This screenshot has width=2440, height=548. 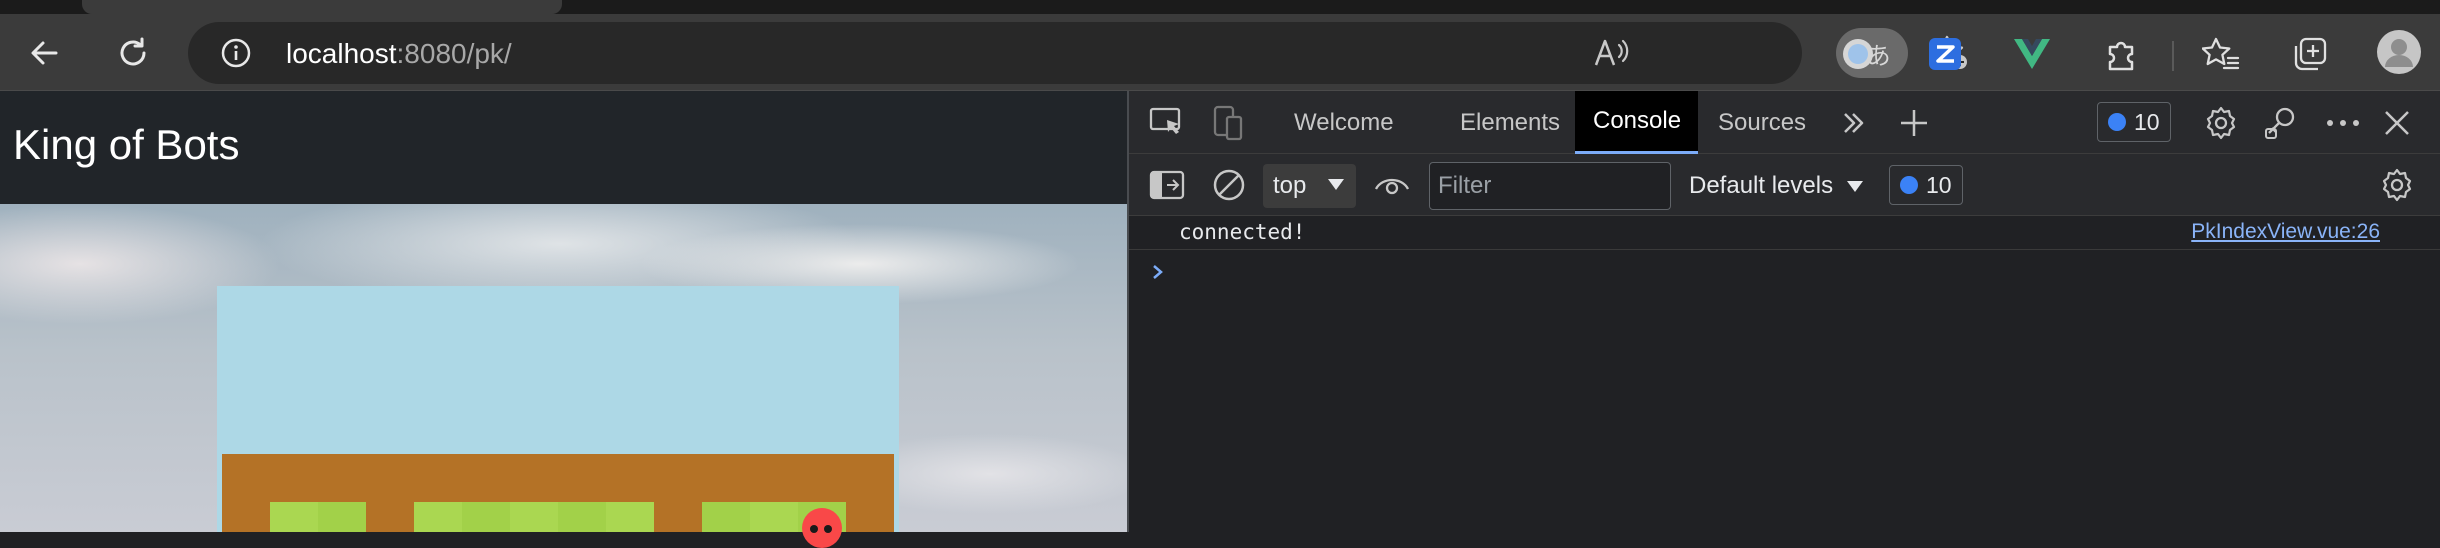 I want to click on issues-count: 10, so click(x=2147, y=121).